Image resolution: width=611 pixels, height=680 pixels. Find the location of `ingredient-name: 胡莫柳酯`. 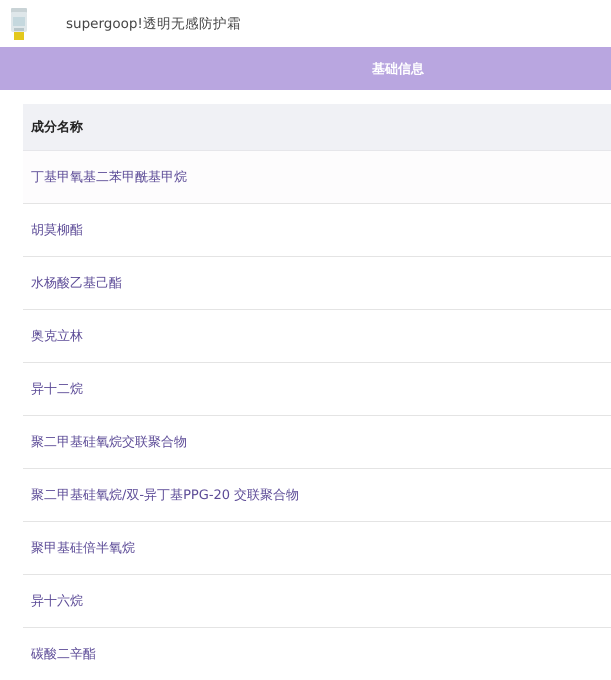

ingredient-name: 胡莫柳酯 is located at coordinates (57, 230).